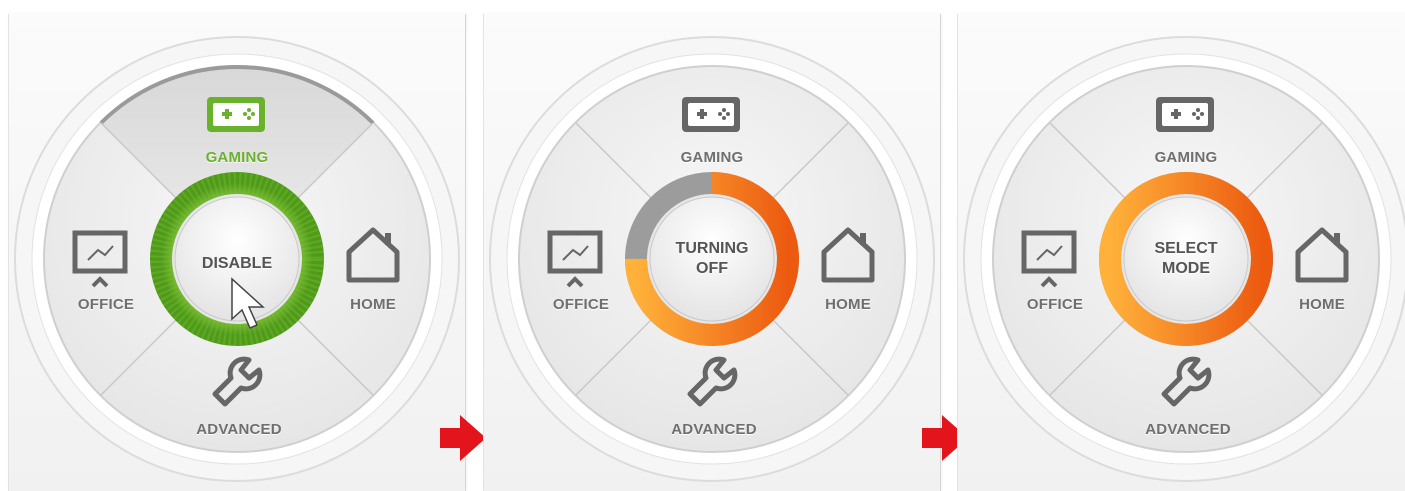 The image size is (1405, 491). What do you see at coordinates (1185, 259) in the screenshot?
I see `center-status-text: SELECT MODE` at bounding box center [1185, 259].